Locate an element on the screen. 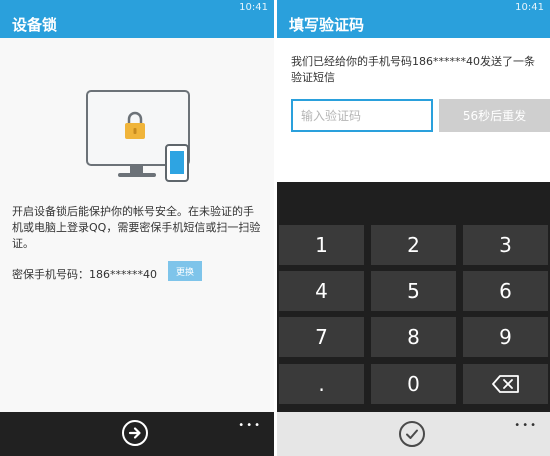 The width and height of the screenshot is (550, 456). key-2: 2 is located at coordinates (413, 245).